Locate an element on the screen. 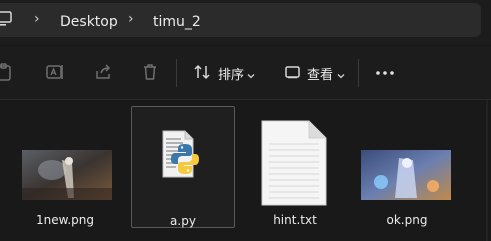 The image size is (491, 241). file-name: a.py is located at coordinates (183, 221).